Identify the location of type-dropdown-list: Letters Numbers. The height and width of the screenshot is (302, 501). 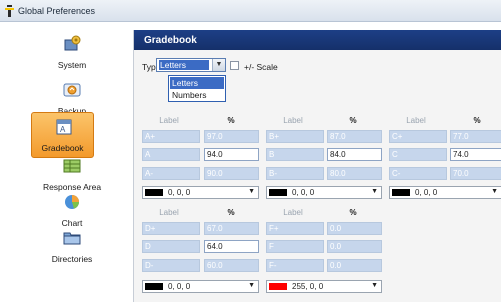
(197, 88).